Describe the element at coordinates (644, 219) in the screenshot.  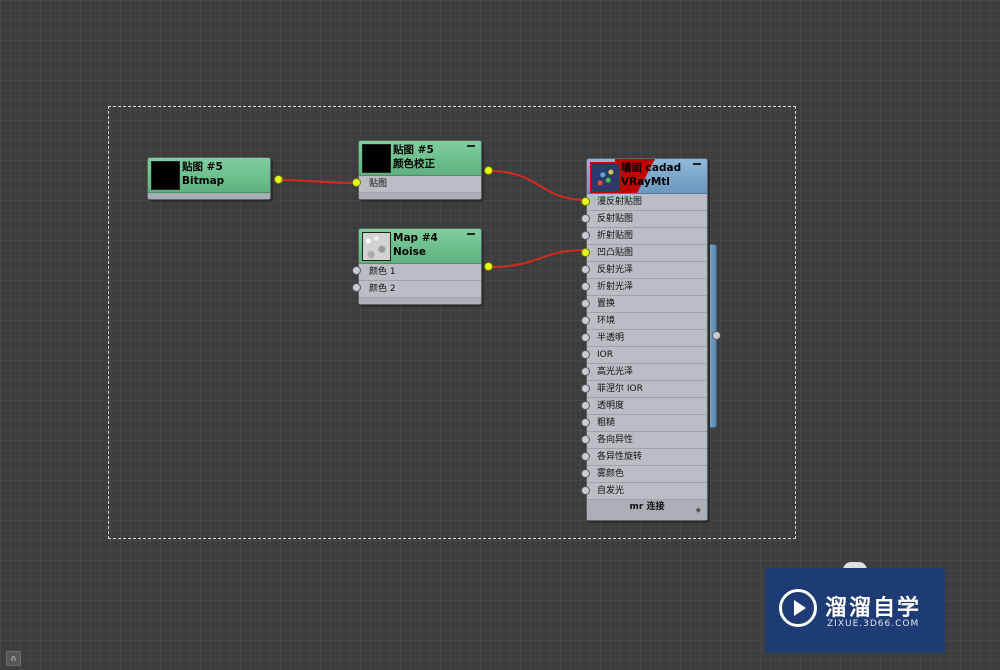
I see `slot-row: 反射贴图` at that location.